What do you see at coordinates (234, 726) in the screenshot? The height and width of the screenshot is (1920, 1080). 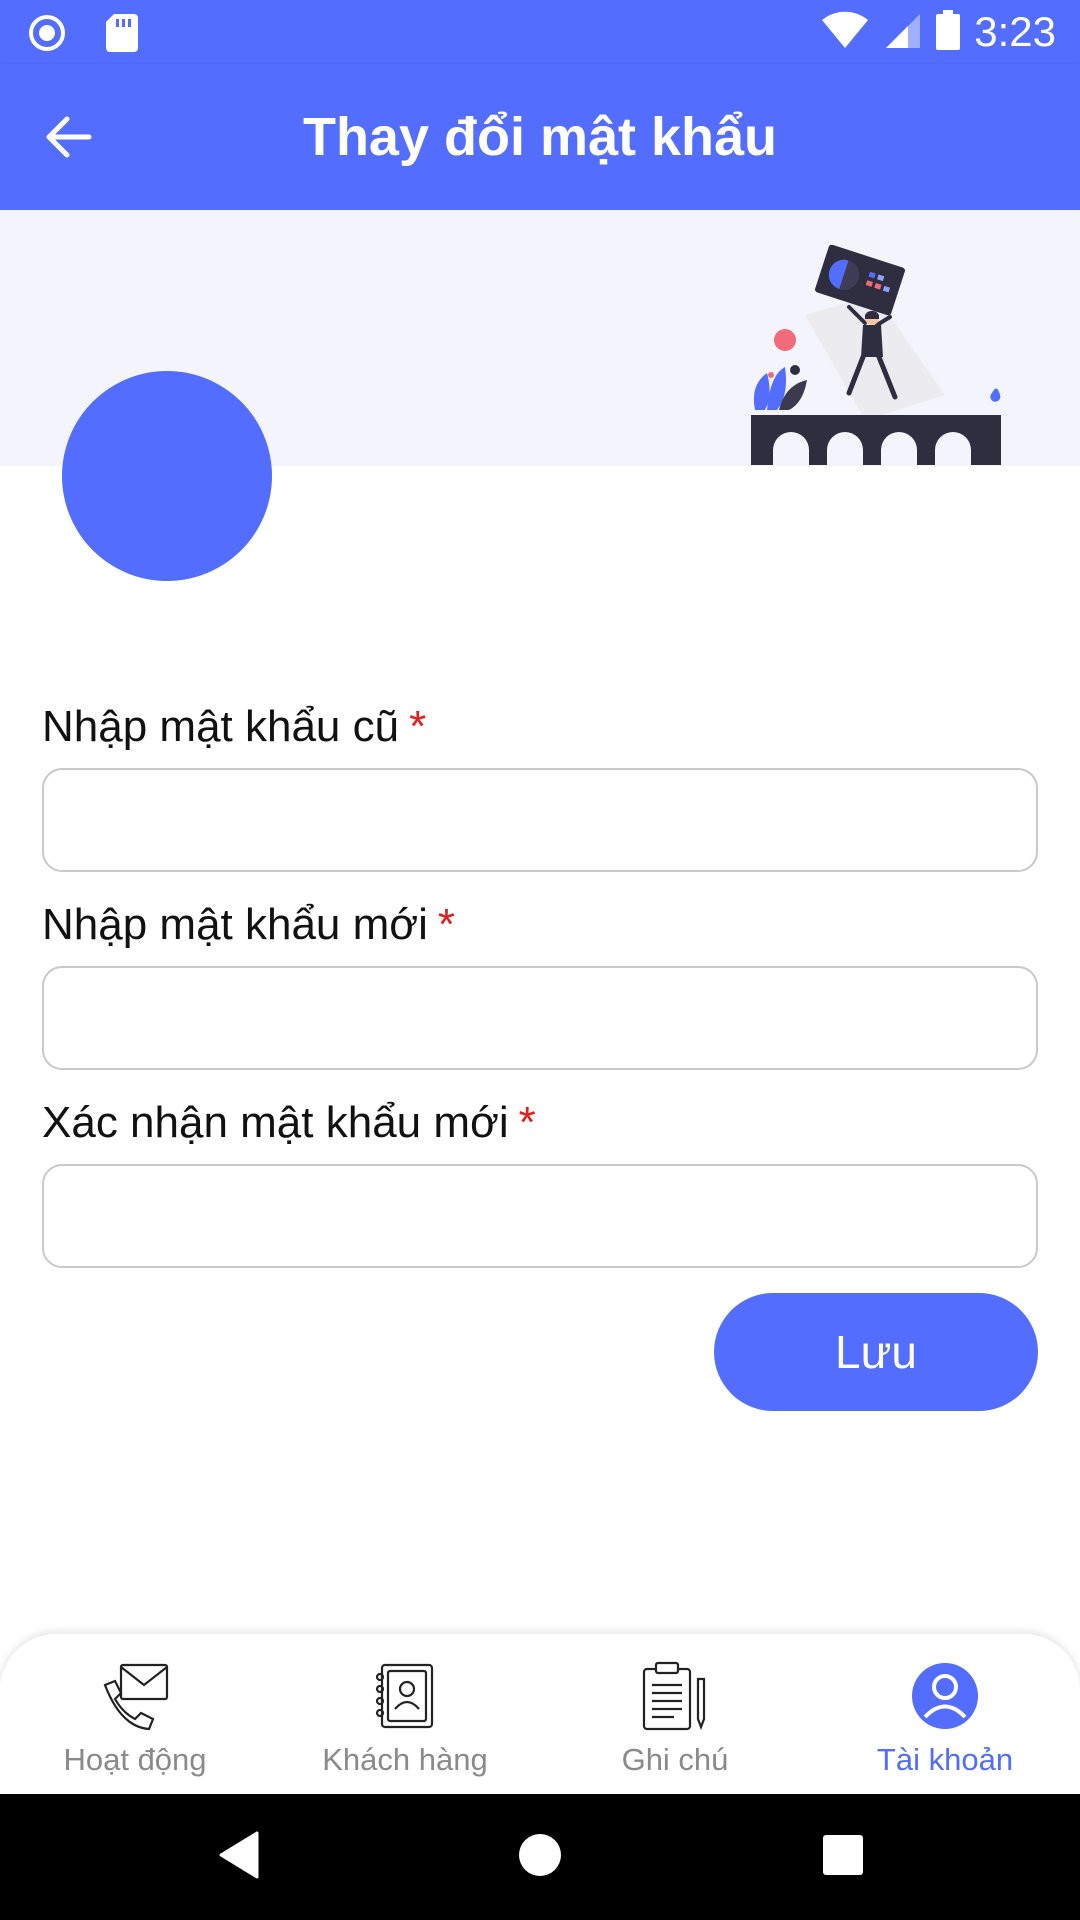 I see `old-password-label: Nhập mật khẩu cũ *` at bounding box center [234, 726].